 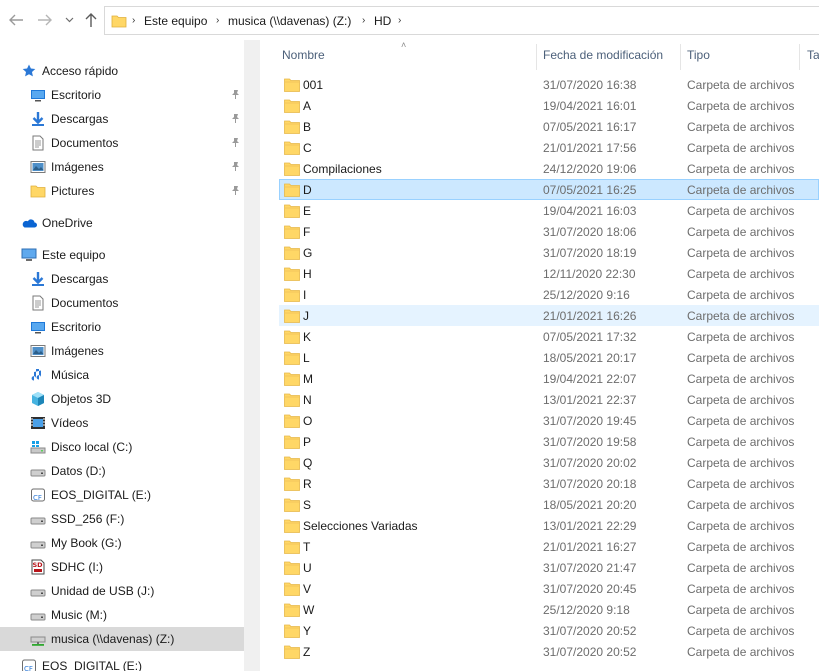 I want to click on file-row: W 25/12/2020 9:18 Carpeta de archivos, so click(x=549, y=609).